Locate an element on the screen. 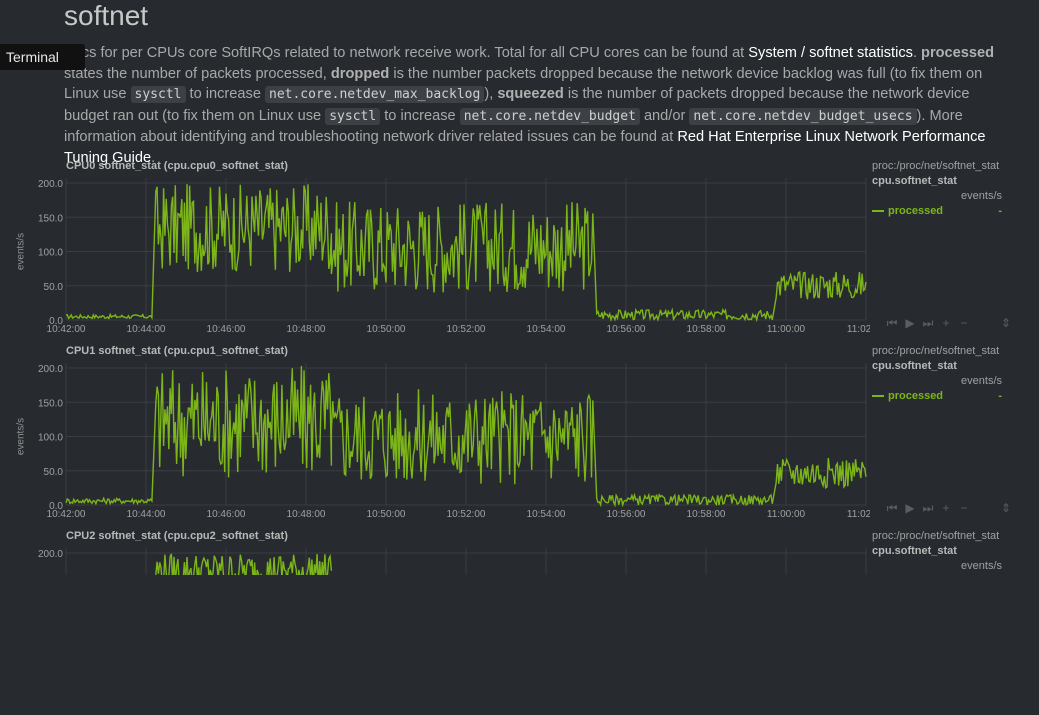 Image resolution: width=1039 pixels, height=715 pixels. desc-text: . is located at coordinates (917, 53).